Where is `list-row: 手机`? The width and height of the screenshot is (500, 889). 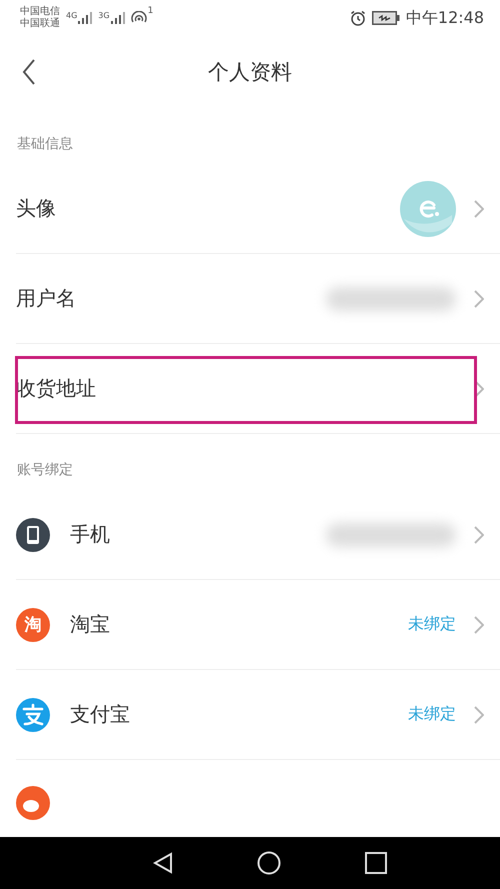 list-row: 手机 is located at coordinates (258, 535).